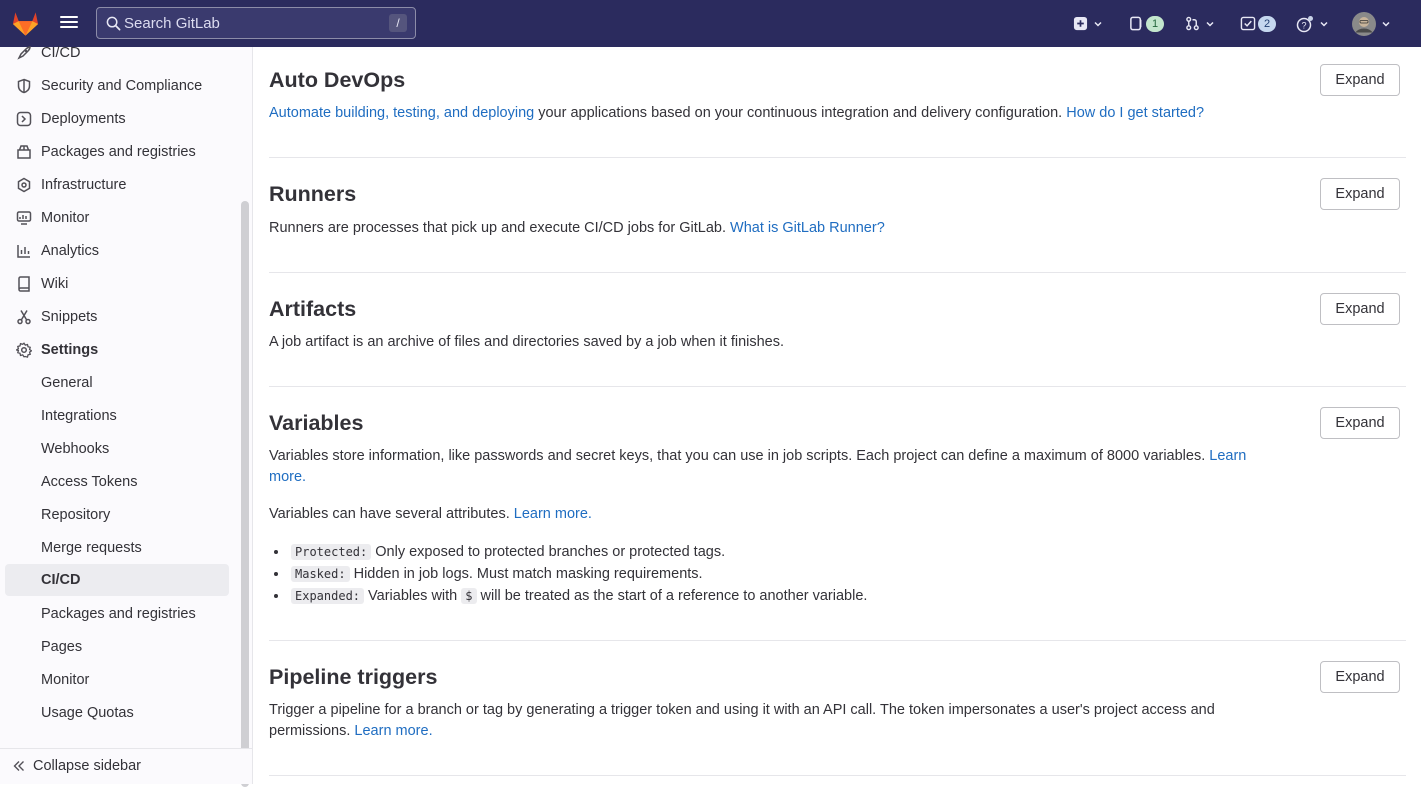 This screenshot has height=787, width=1421. I want to click on sidebar-subitem-label: Packages and registries, so click(118, 614).